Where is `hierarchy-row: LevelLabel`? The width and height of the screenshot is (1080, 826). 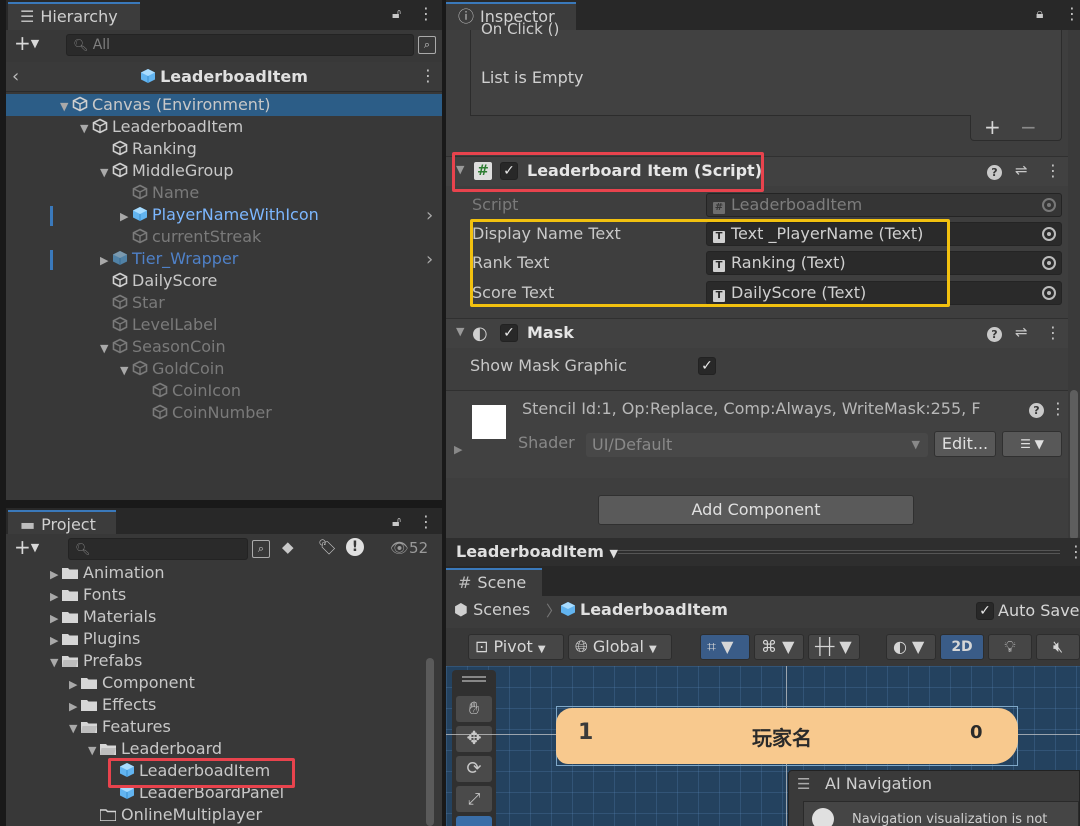
hierarchy-row: LevelLabel is located at coordinates (224, 325).